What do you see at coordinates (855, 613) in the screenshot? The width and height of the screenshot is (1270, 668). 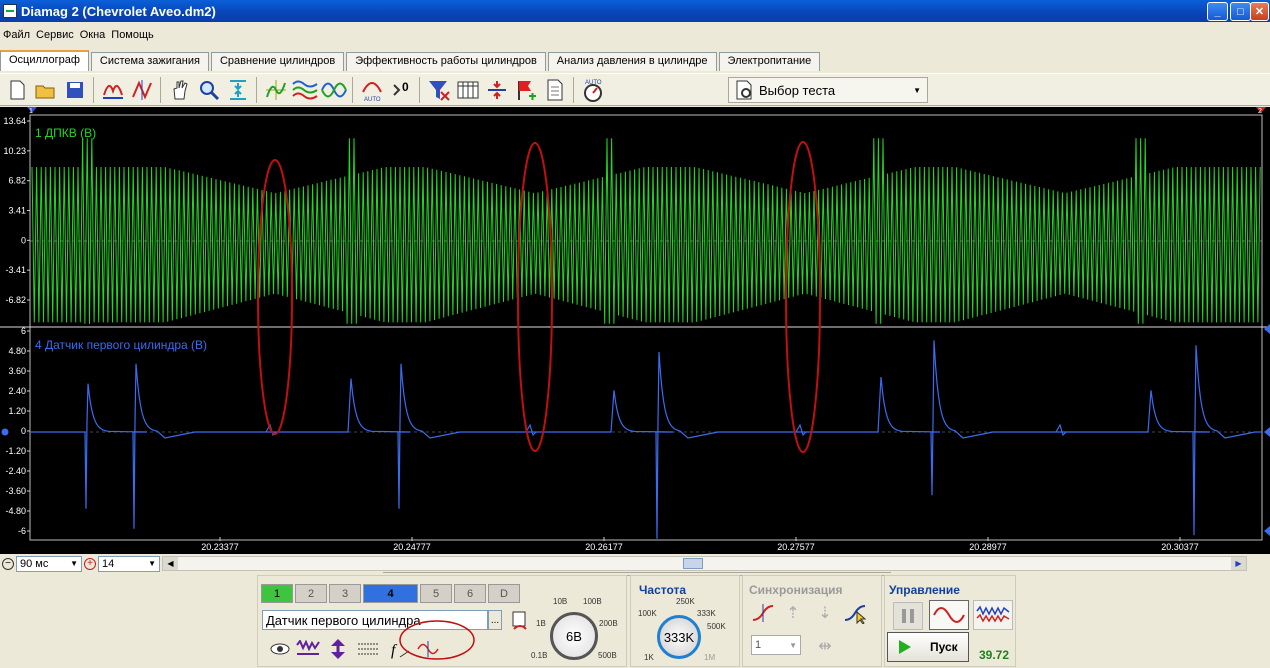 I see `sync-cursor-icon` at bounding box center [855, 613].